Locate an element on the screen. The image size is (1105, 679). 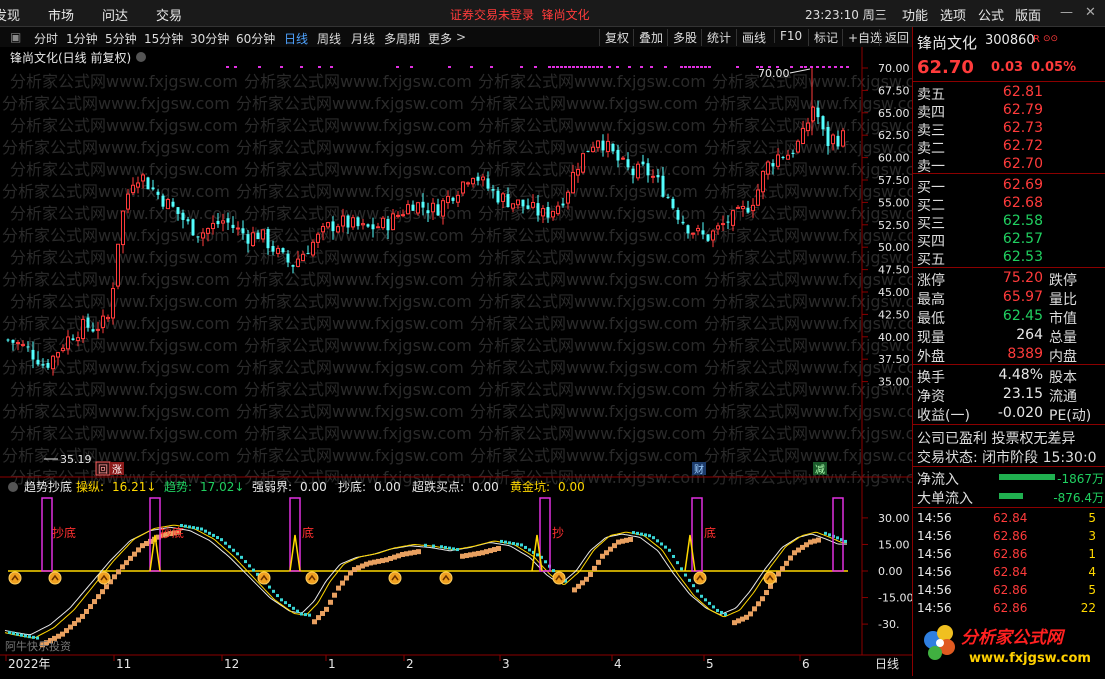
bid-row: 买一 62.69 is located at coordinates (1009, 186).